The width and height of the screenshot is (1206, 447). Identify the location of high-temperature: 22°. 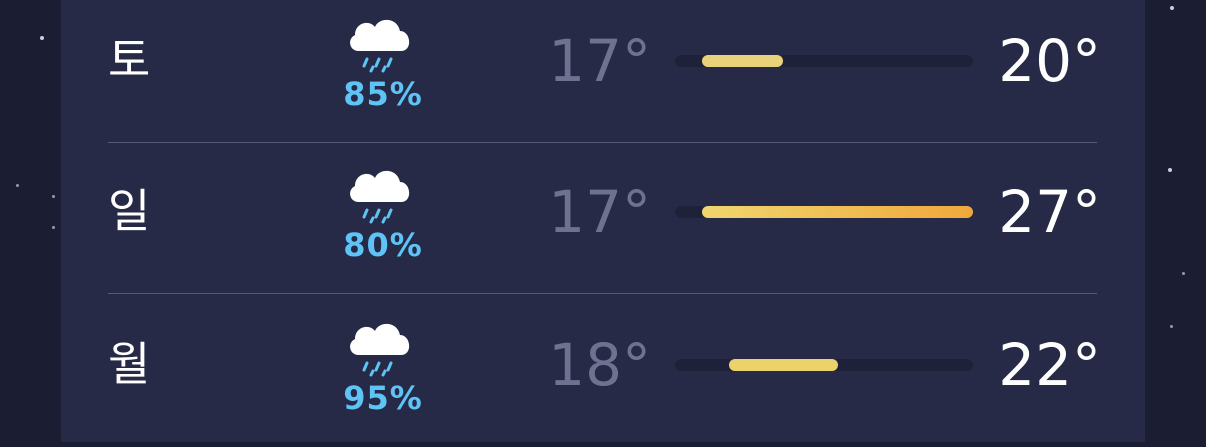
(1049, 365).